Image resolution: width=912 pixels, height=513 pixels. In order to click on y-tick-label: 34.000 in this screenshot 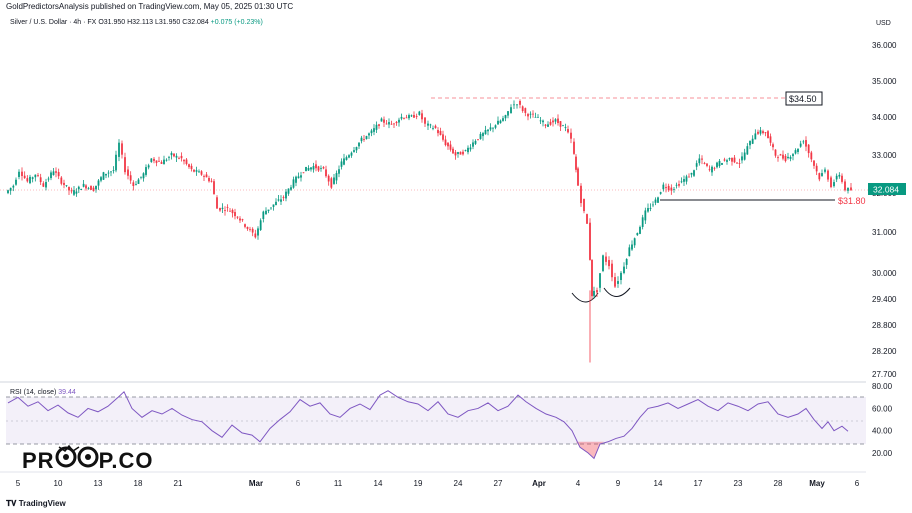, I will do `click(884, 117)`.